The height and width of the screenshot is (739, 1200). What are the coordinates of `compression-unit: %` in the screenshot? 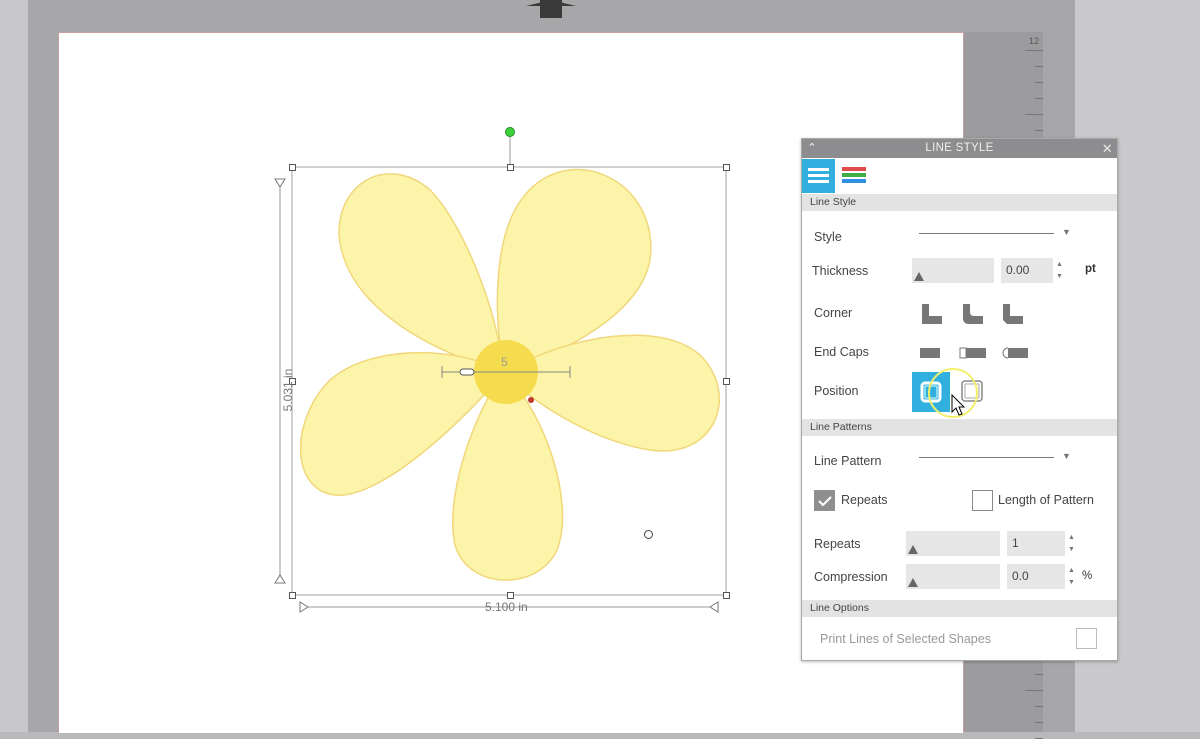 It's located at (1087, 576).